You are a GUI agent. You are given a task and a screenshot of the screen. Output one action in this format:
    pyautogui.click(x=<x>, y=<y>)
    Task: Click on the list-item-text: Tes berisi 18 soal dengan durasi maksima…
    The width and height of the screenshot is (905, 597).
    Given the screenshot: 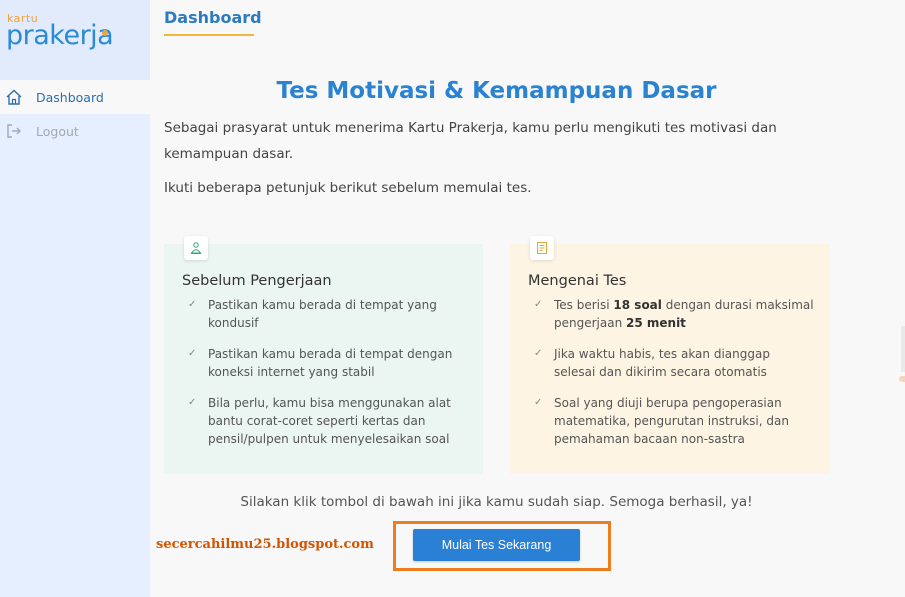 What is the action you would take?
    pyautogui.click(x=684, y=314)
    